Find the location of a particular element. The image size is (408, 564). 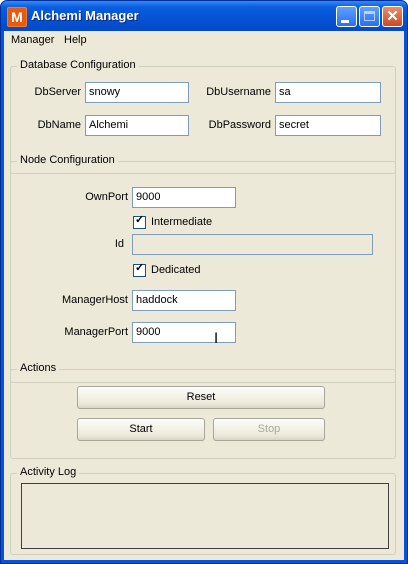

close-icon: ✕ is located at coordinates (392, 16).